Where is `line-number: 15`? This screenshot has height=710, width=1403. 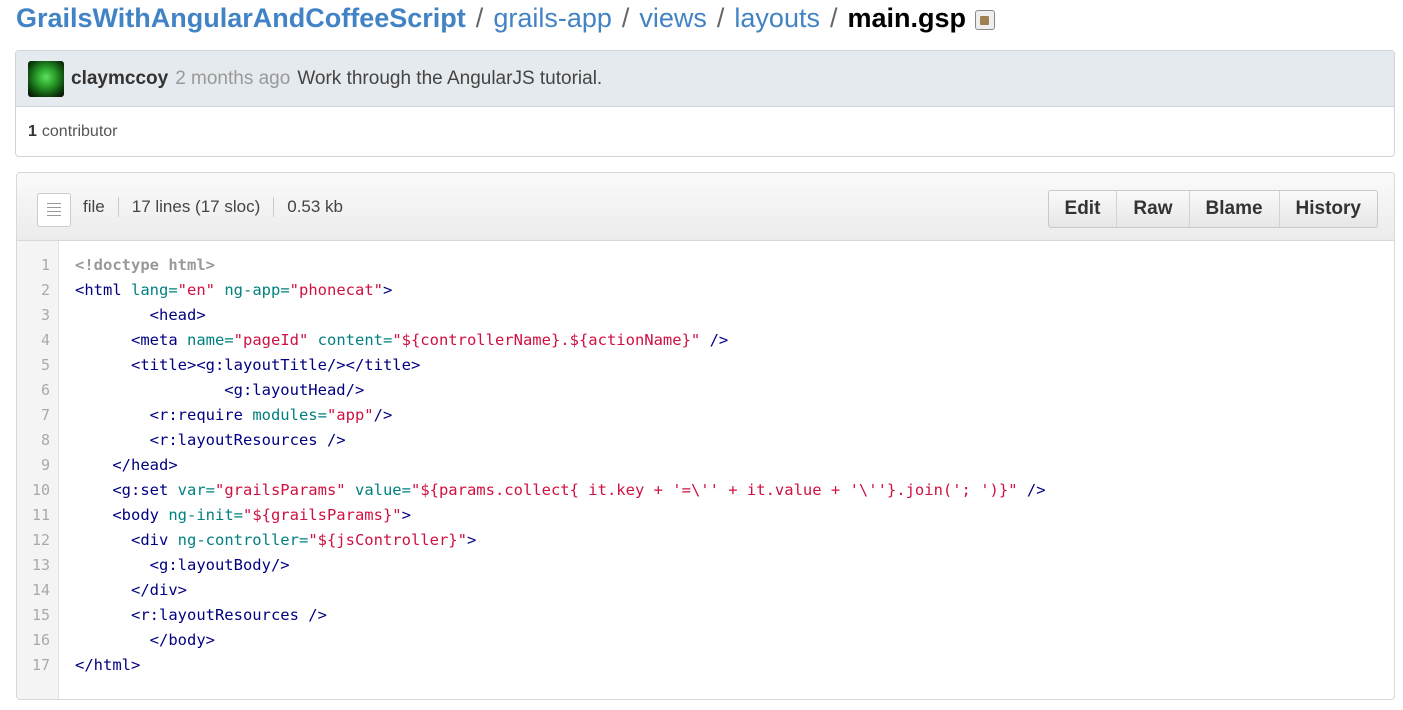 line-number: 15 is located at coordinates (37, 615).